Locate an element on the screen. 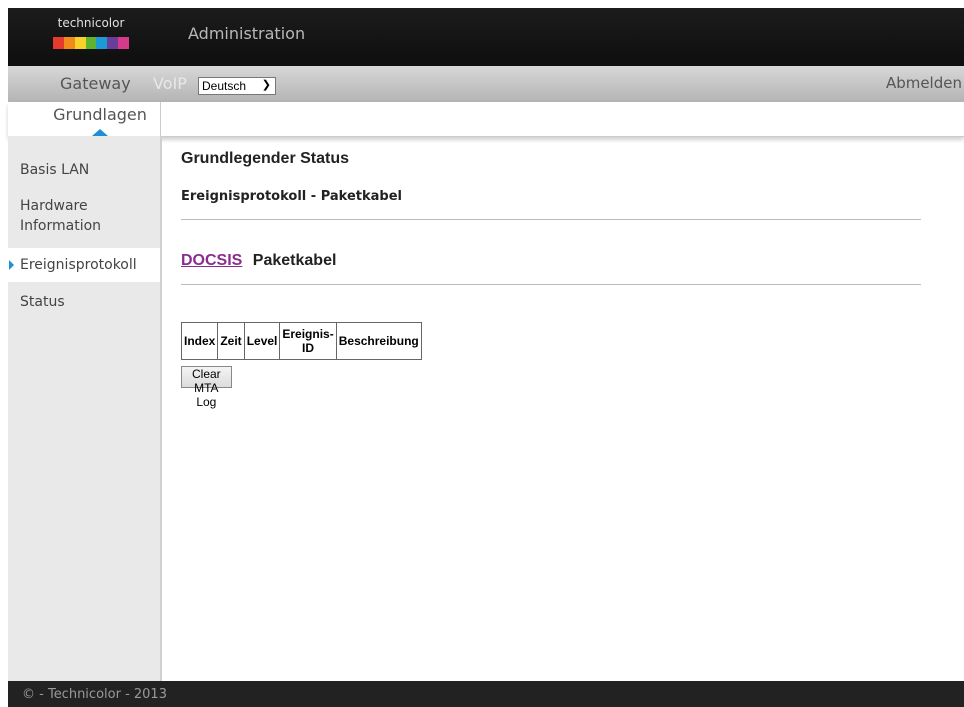 The width and height of the screenshot is (964, 707). page-subtitle: Ereignisprotokoll - Paketkabel is located at coordinates (291, 196).